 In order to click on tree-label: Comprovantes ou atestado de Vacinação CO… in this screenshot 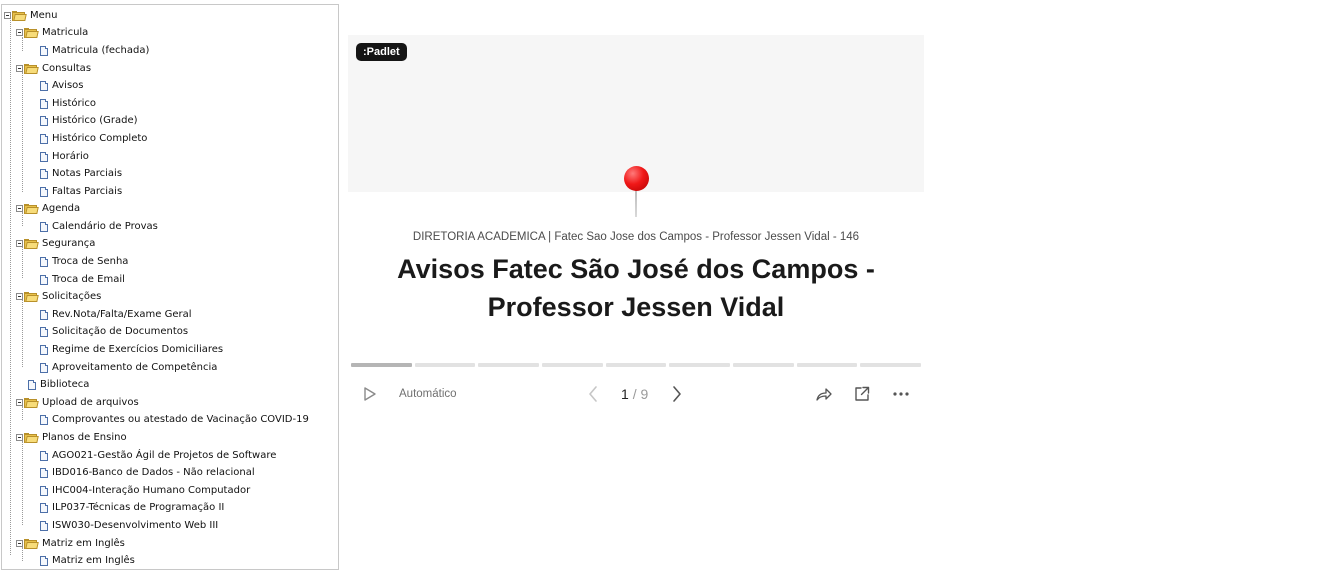, I will do `click(180, 419)`.